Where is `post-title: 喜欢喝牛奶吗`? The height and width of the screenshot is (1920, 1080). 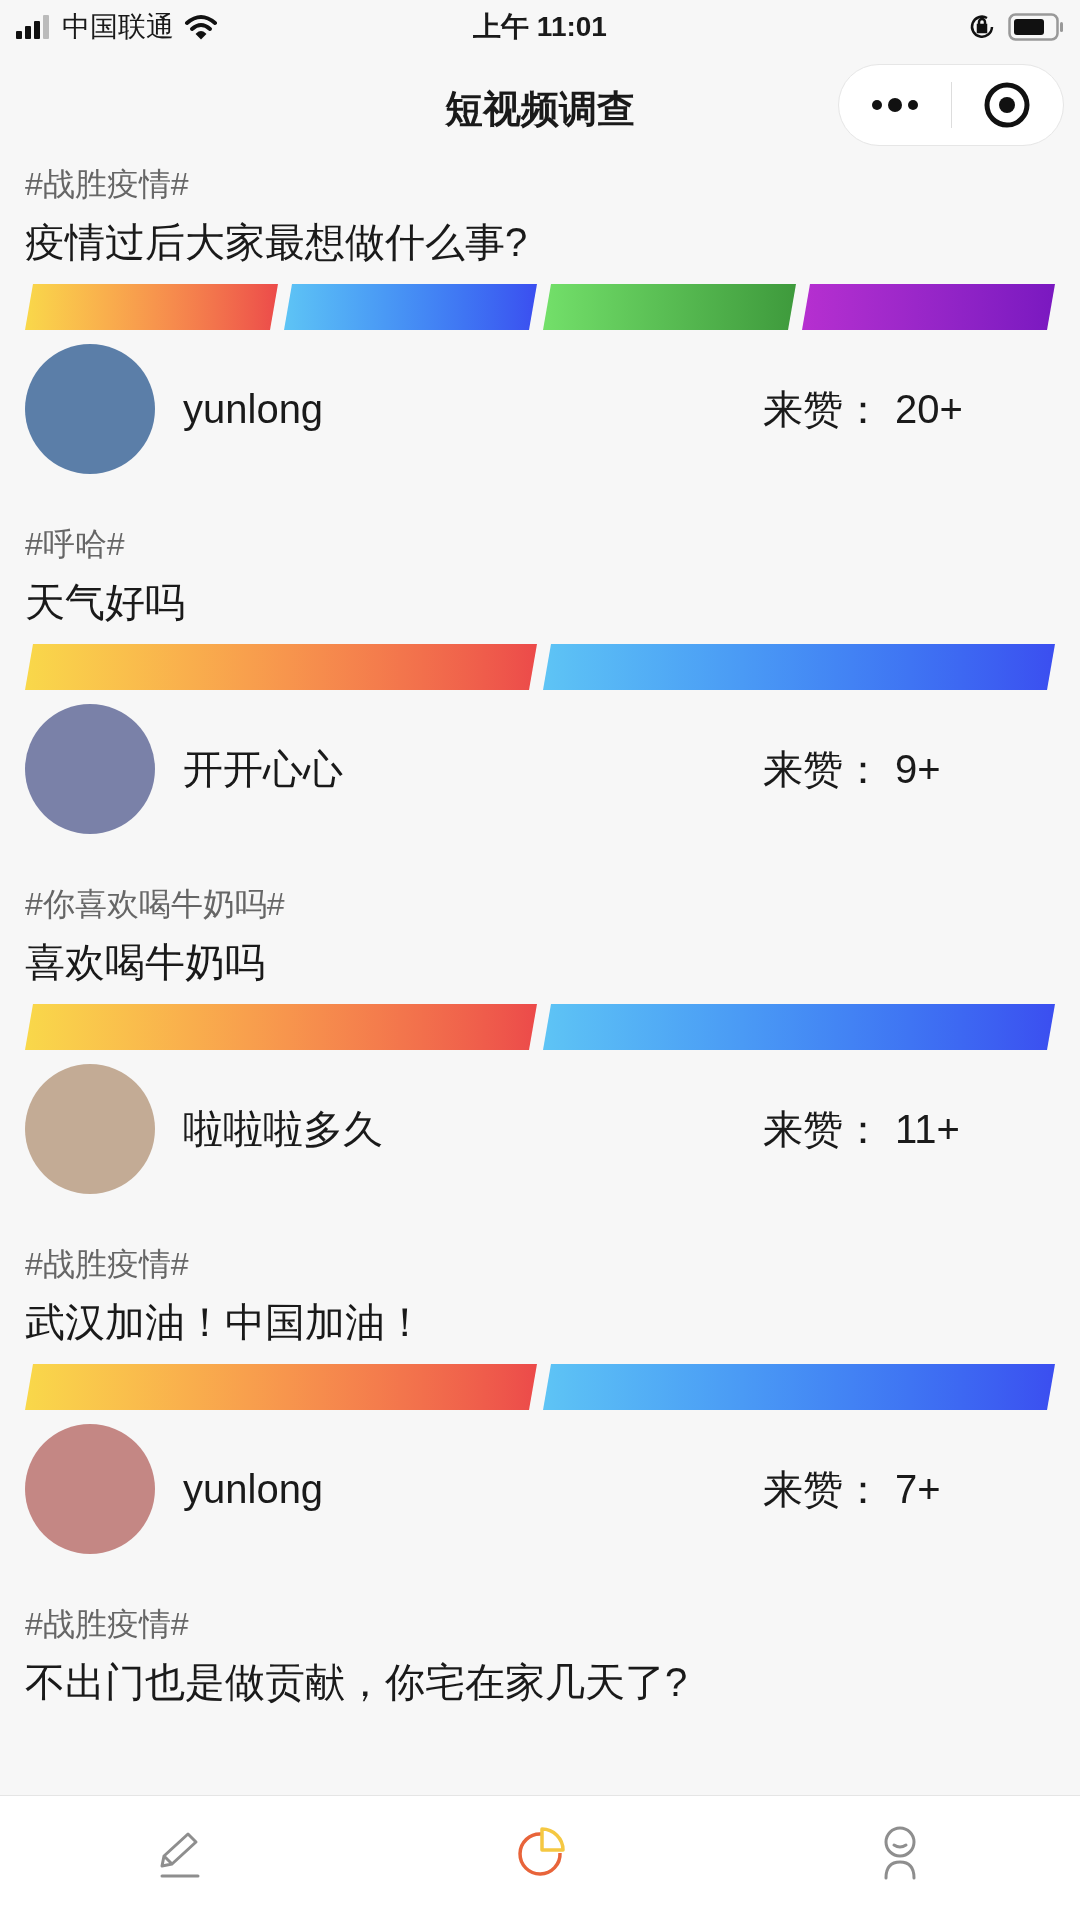
post-title: 喜欢喝牛奶吗 is located at coordinates (540, 962).